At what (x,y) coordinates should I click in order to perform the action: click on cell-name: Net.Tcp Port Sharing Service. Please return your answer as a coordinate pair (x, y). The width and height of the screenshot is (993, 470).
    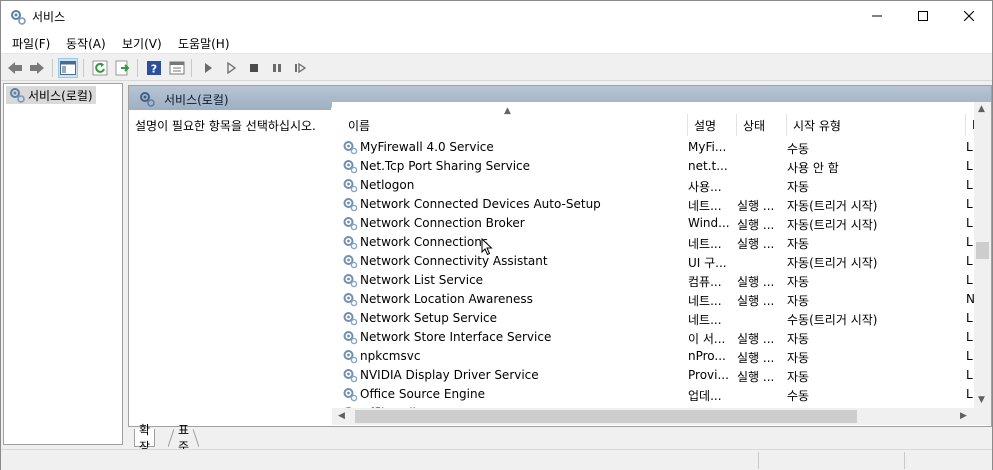
    Looking at the image, I should click on (445, 166).